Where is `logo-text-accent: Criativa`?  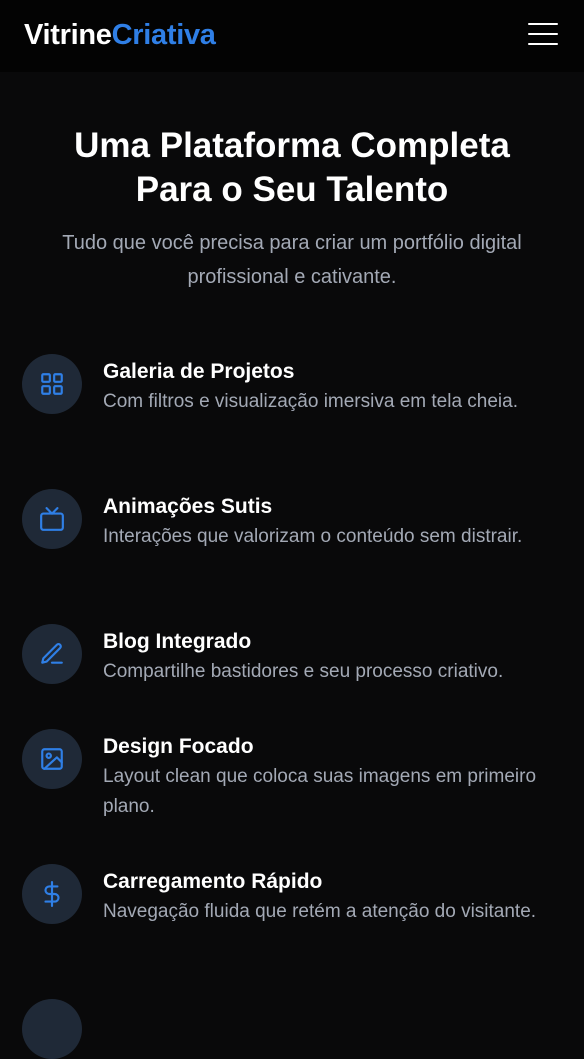
logo-text-accent: Criativa is located at coordinates (163, 35).